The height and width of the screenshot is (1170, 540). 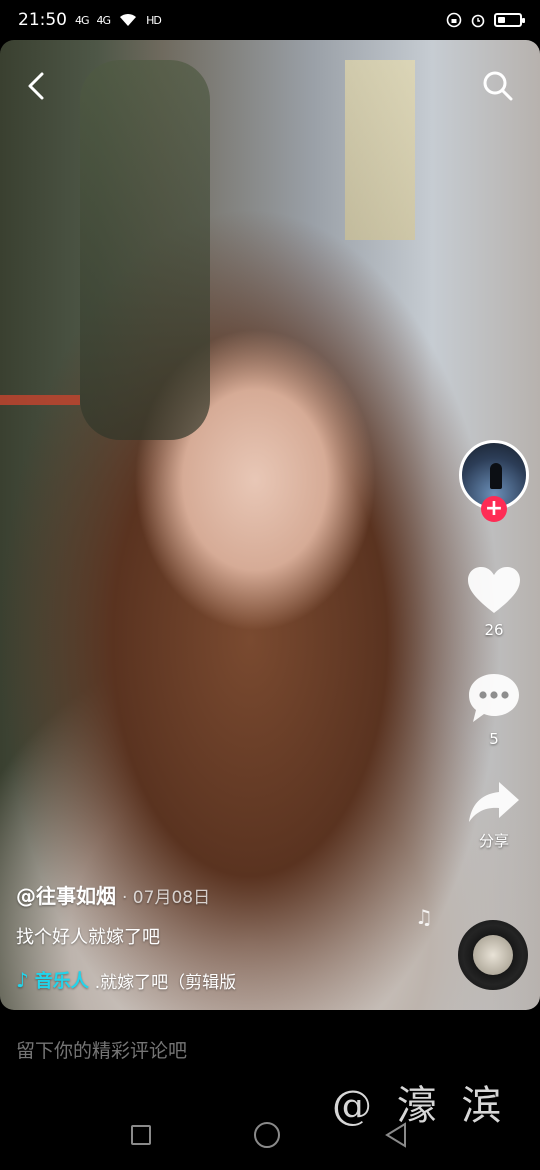 I want to click on signal-icon-2: 4G, so click(x=103, y=20).